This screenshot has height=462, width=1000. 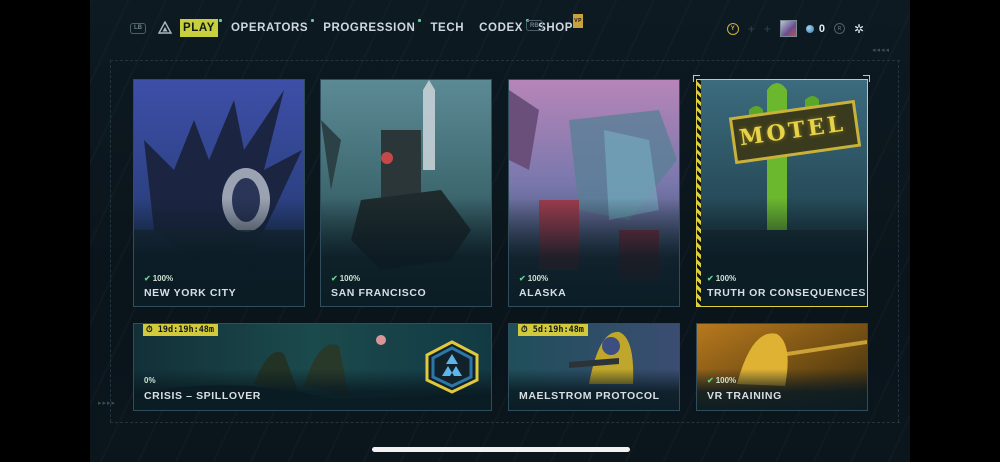 What do you see at coordinates (899, 241) in the screenshot?
I see `right-divider` at bounding box center [899, 241].